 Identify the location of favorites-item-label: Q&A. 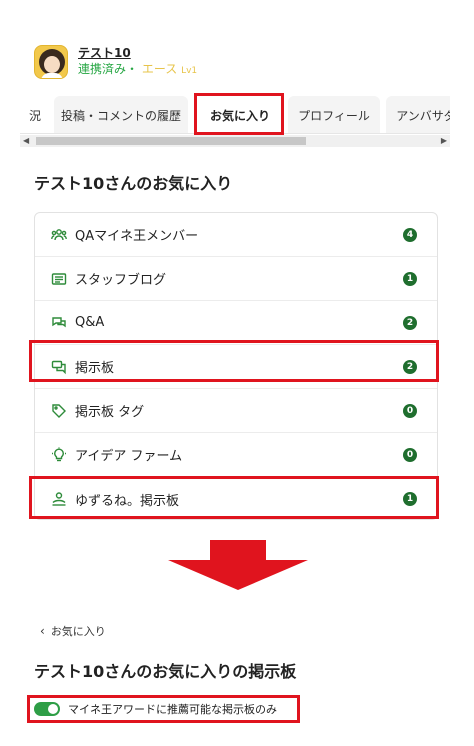
(90, 322).